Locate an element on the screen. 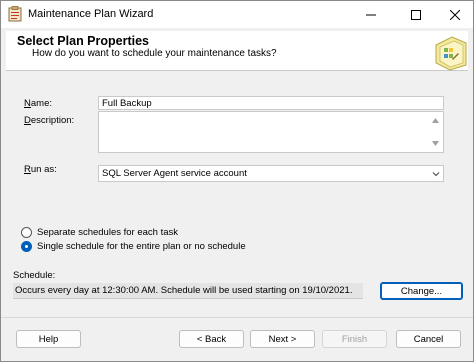 The width and height of the screenshot is (474, 362). cancel-button: Cancel is located at coordinates (428, 339).